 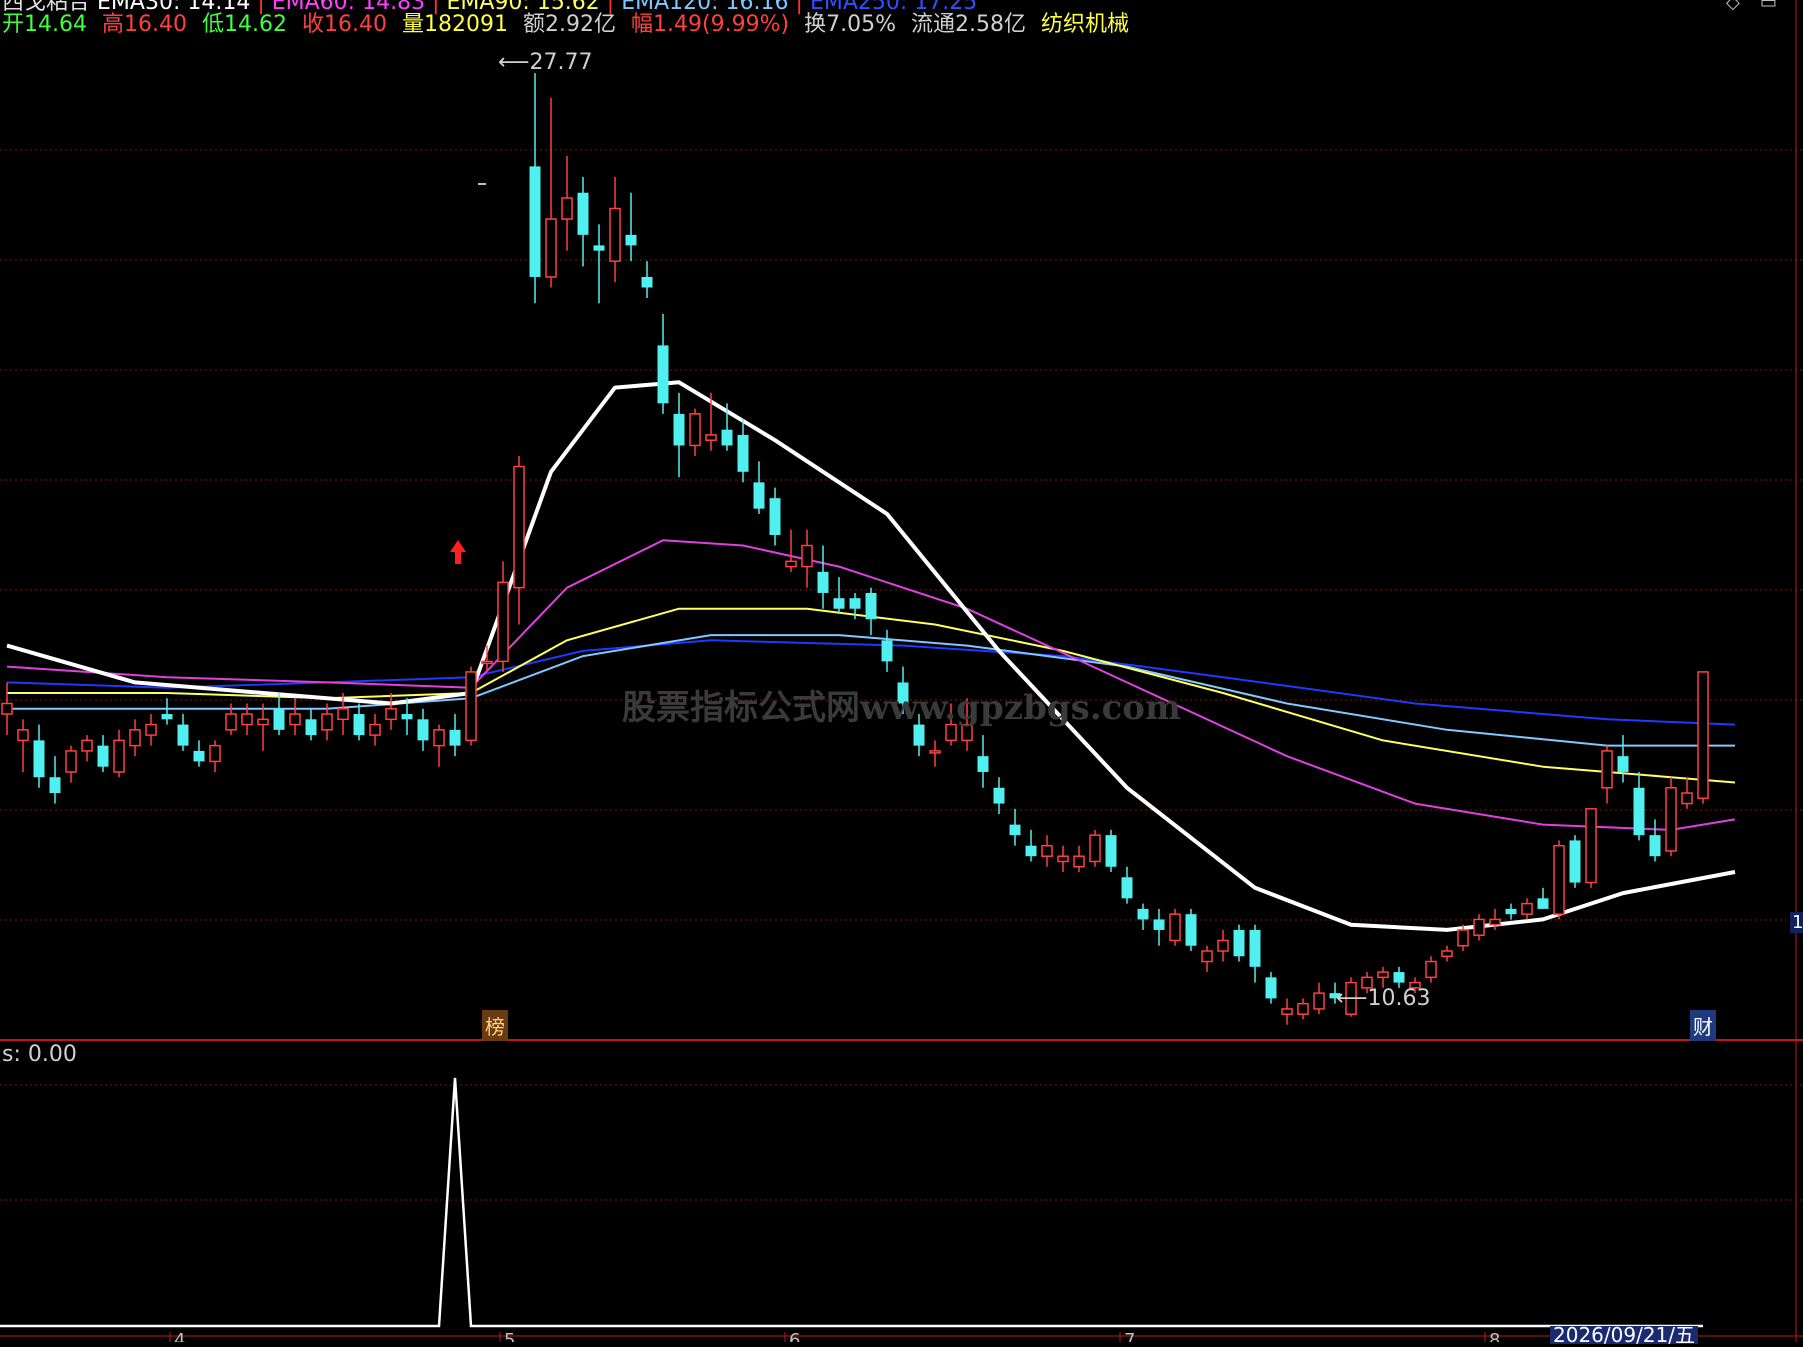 What do you see at coordinates (495, 1025) in the screenshot?
I see `rank-badge: 榜` at bounding box center [495, 1025].